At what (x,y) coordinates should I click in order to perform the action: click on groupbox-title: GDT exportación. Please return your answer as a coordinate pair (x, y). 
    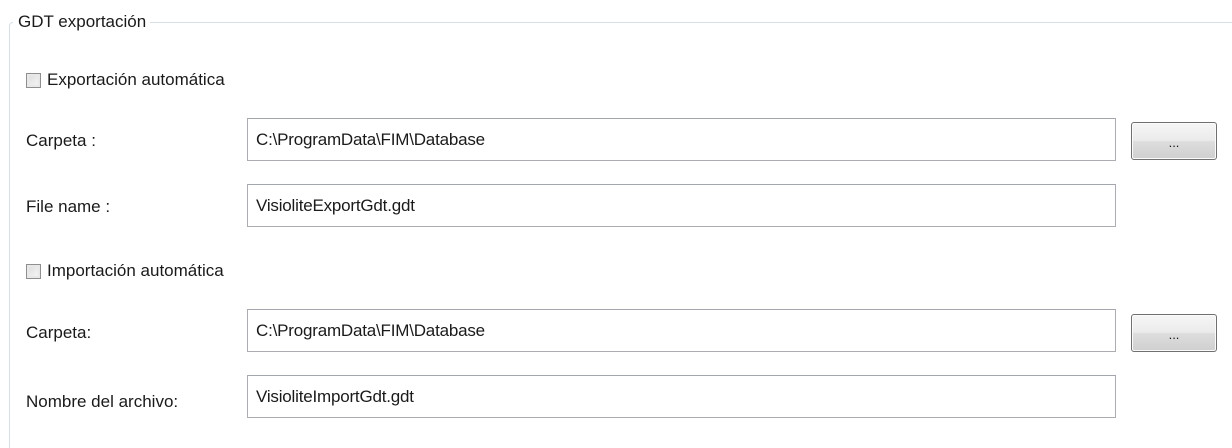
    Looking at the image, I should click on (82, 22).